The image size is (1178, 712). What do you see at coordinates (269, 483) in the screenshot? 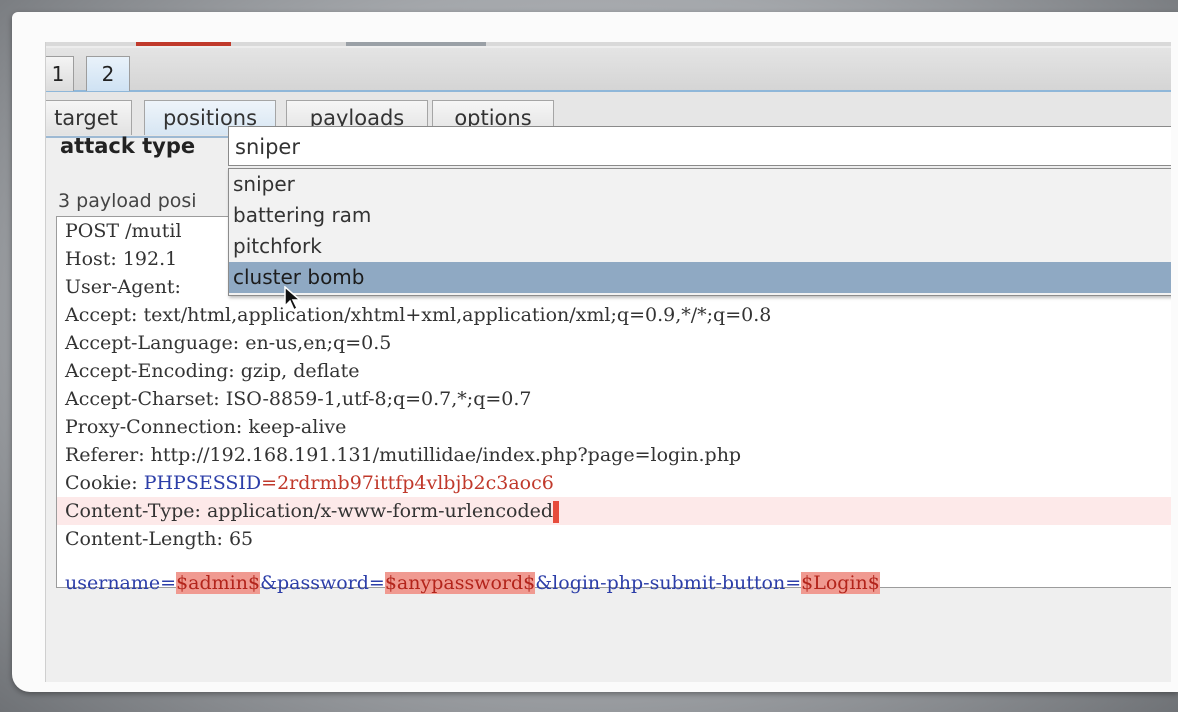
I see `cookie-equals: =` at bounding box center [269, 483].